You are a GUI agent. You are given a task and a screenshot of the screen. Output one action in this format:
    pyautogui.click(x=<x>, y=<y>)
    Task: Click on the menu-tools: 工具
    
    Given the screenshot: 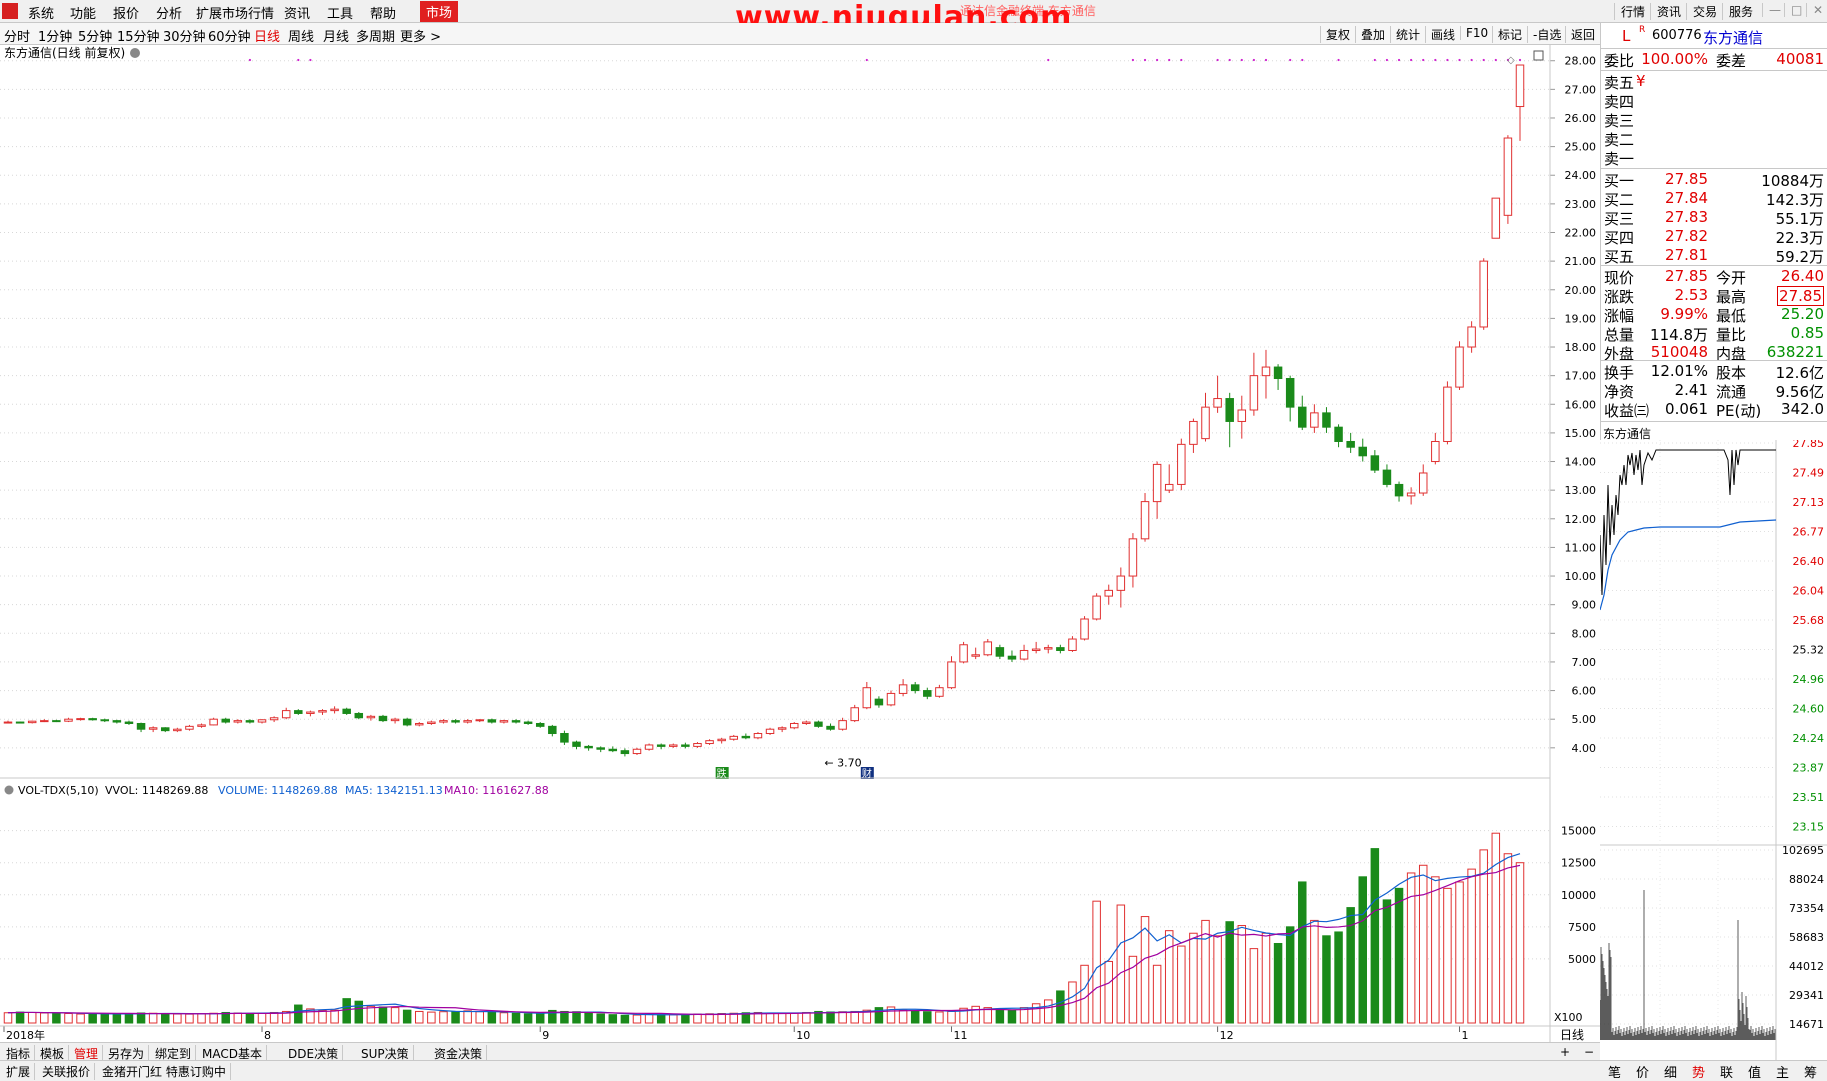 What is the action you would take?
    pyautogui.click(x=340, y=12)
    